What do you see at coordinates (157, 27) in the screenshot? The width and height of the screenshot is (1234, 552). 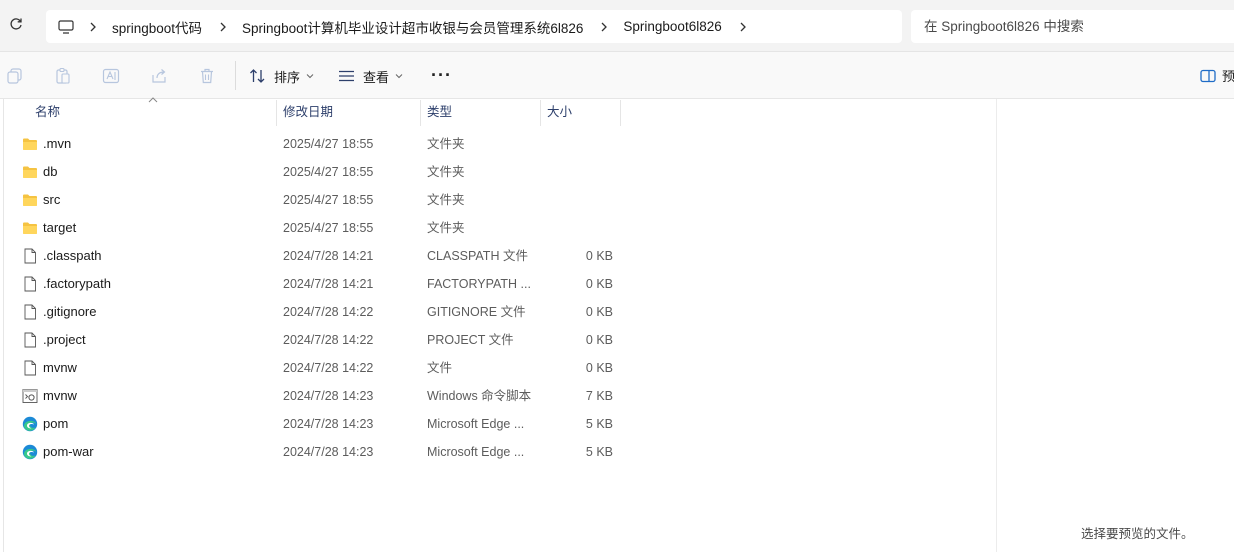 I see `breadcrumb-item: springboot代码` at bounding box center [157, 27].